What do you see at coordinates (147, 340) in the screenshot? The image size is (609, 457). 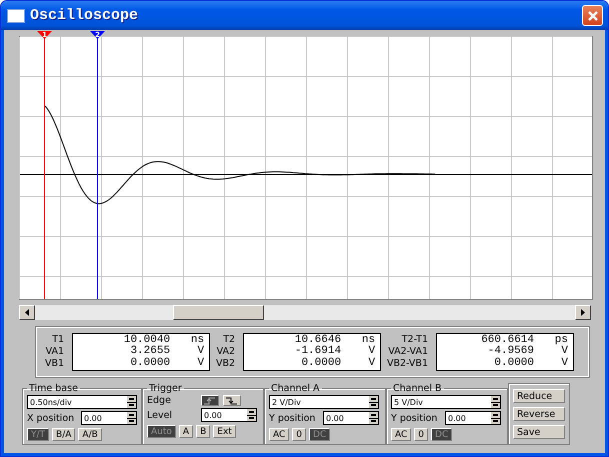 I see `readout-value: 10.0040` at bounding box center [147, 340].